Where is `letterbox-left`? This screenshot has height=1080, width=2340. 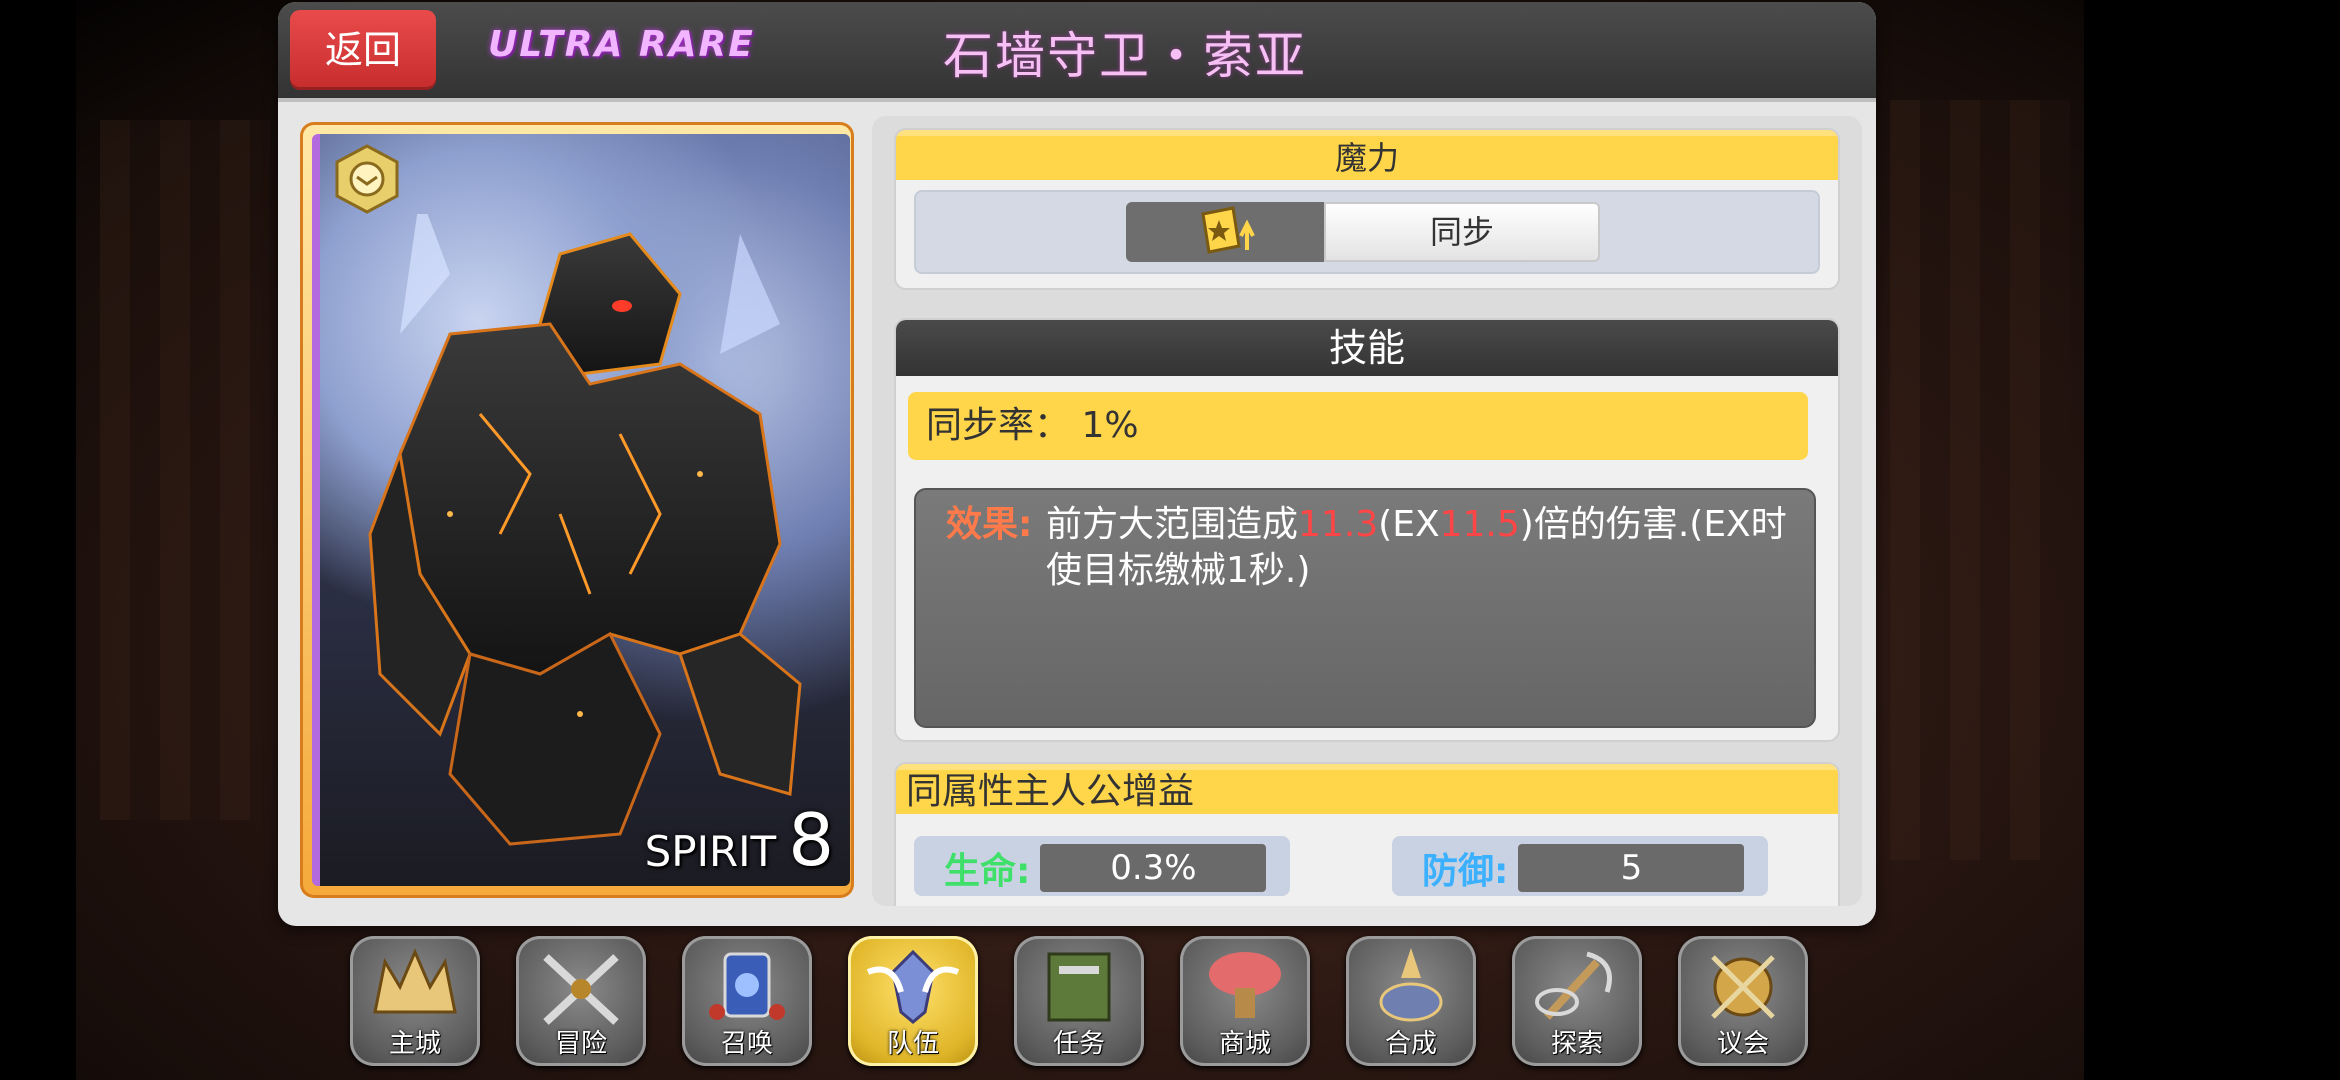
letterbox-left is located at coordinates (38, 540).